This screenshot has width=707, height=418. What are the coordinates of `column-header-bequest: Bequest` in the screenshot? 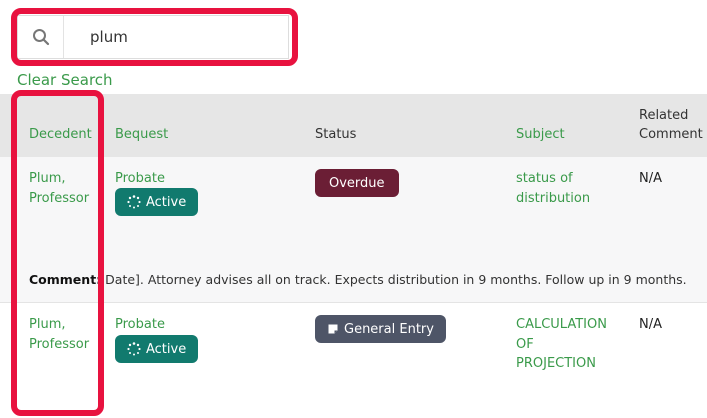 It's located at (141, 134).